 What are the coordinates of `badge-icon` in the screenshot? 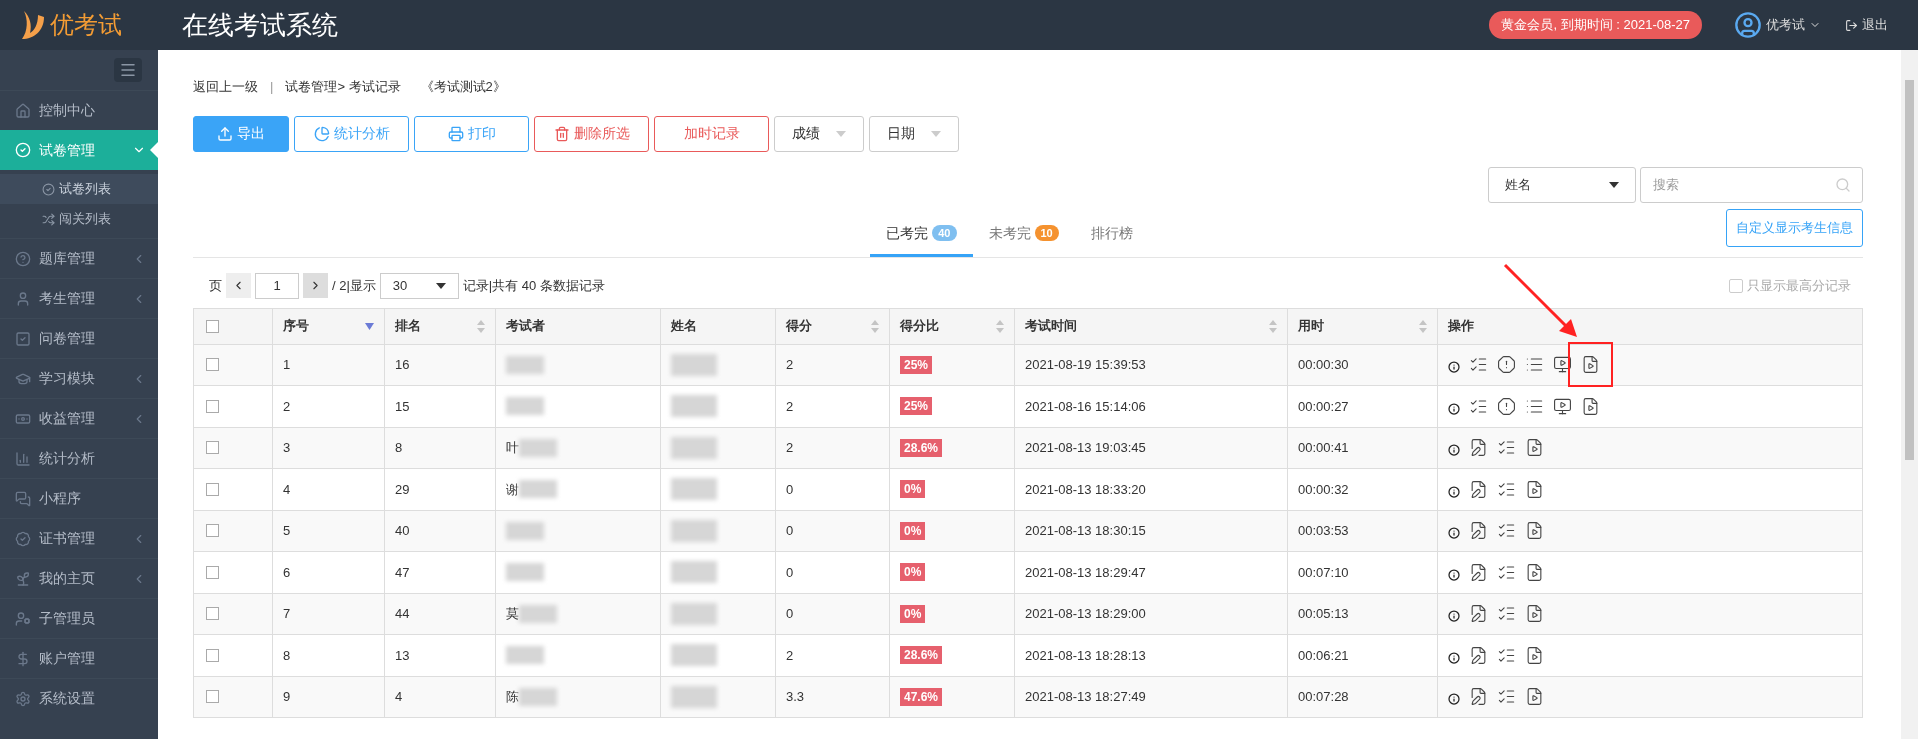 It's located at (23, 538).